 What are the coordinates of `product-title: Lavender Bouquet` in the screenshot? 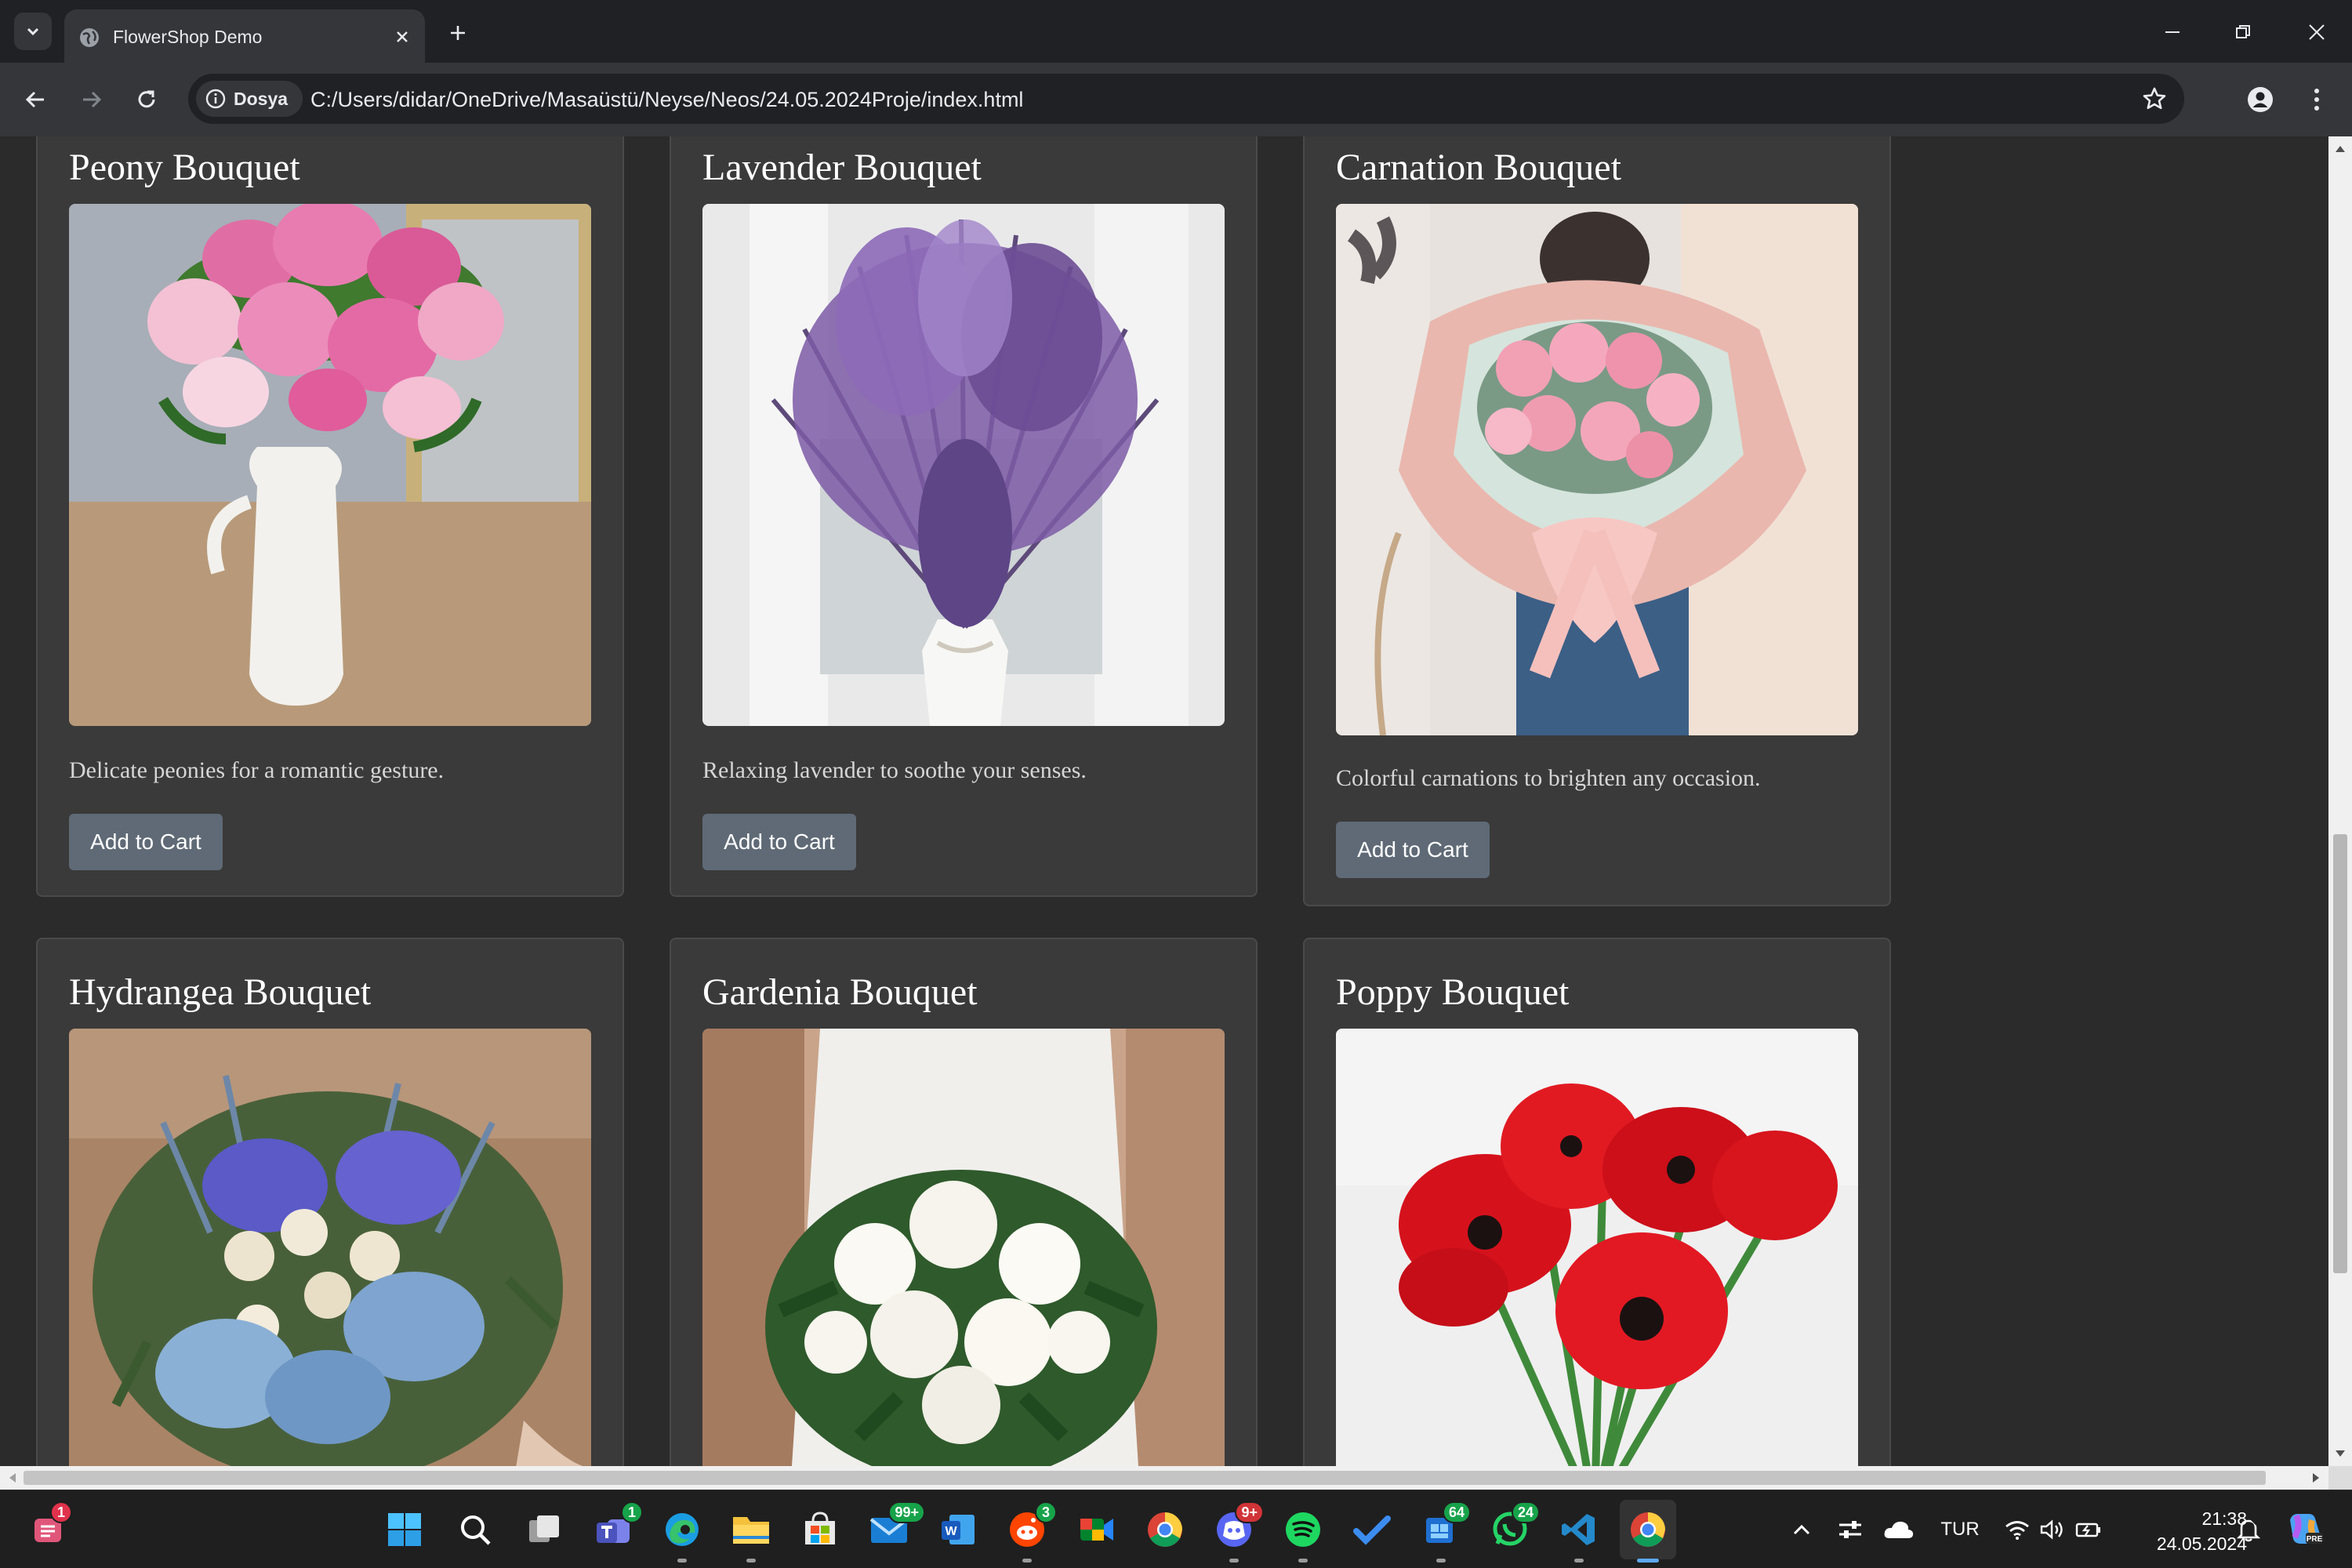 It's located at (842, 167).